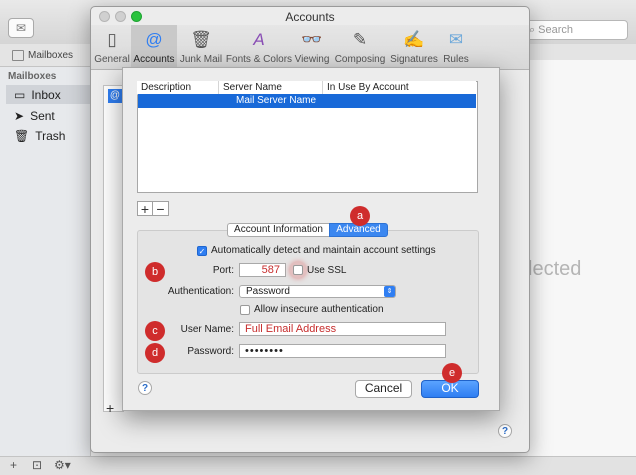  Describe the element at coordinates (48, 135) in the screenshot. I see `sidebar-item-trash: 🗑 Trash` at that location.